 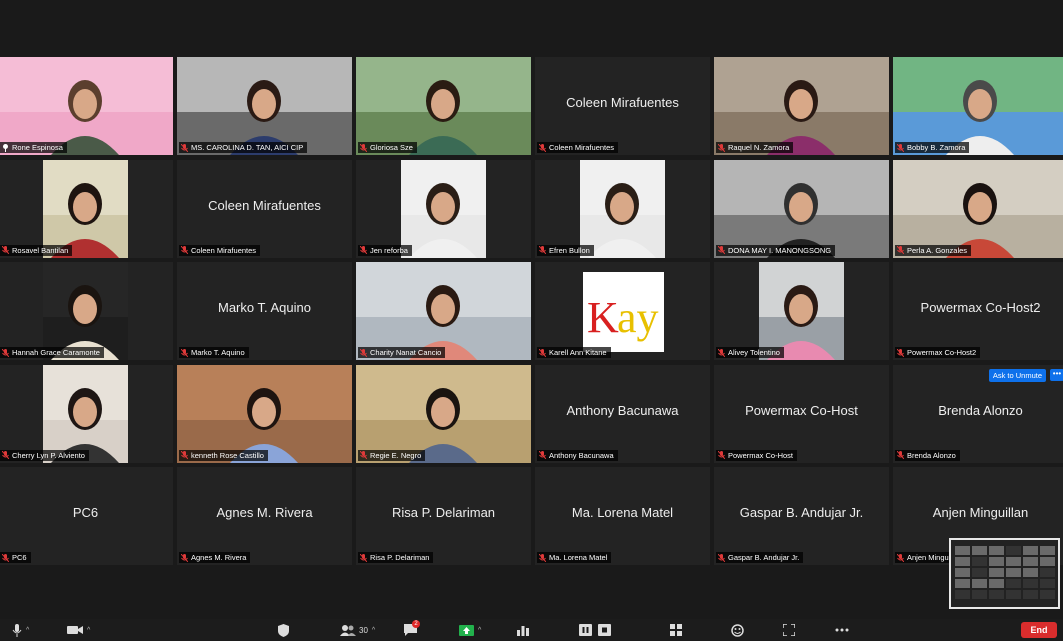 I want to click on participant-tile: DONA MAY I. MANONGSONG, so click(x=801, y=208).